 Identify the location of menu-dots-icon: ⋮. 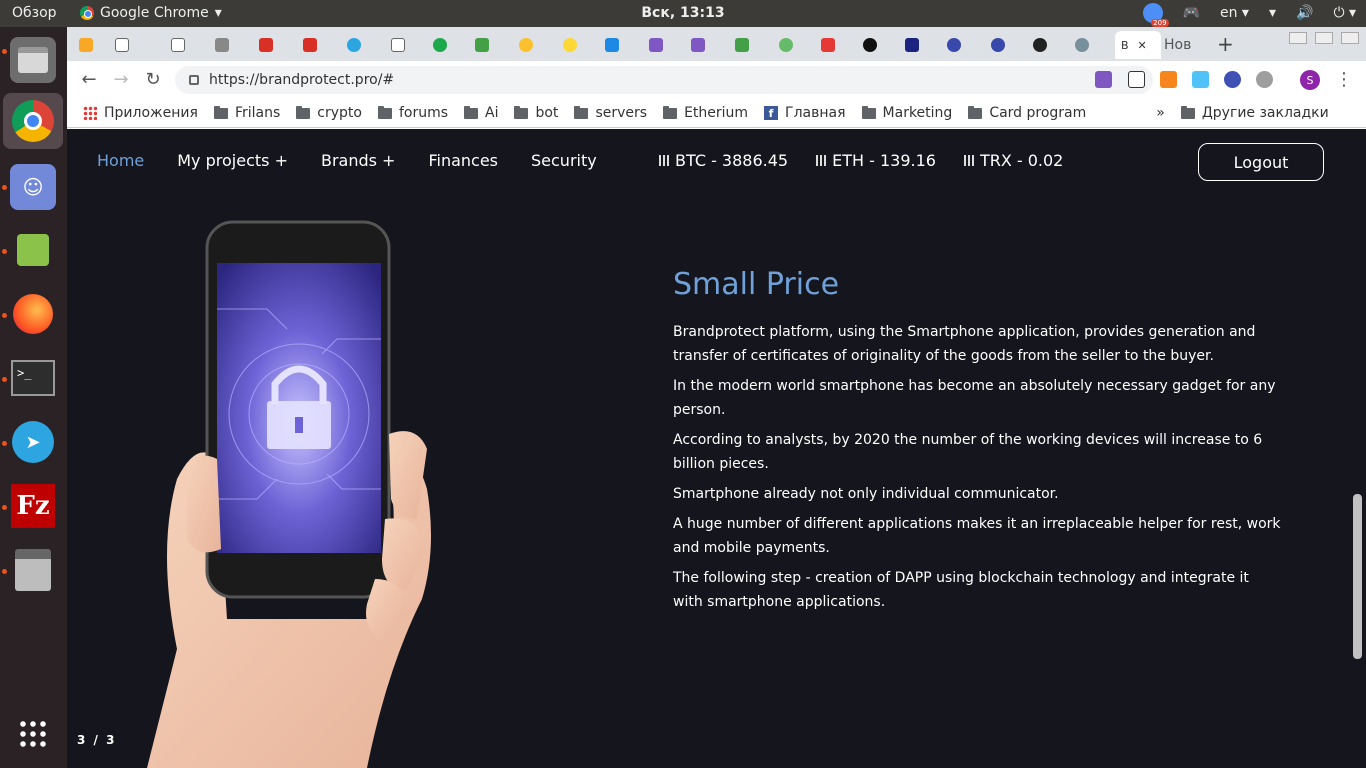
(1344, 79).